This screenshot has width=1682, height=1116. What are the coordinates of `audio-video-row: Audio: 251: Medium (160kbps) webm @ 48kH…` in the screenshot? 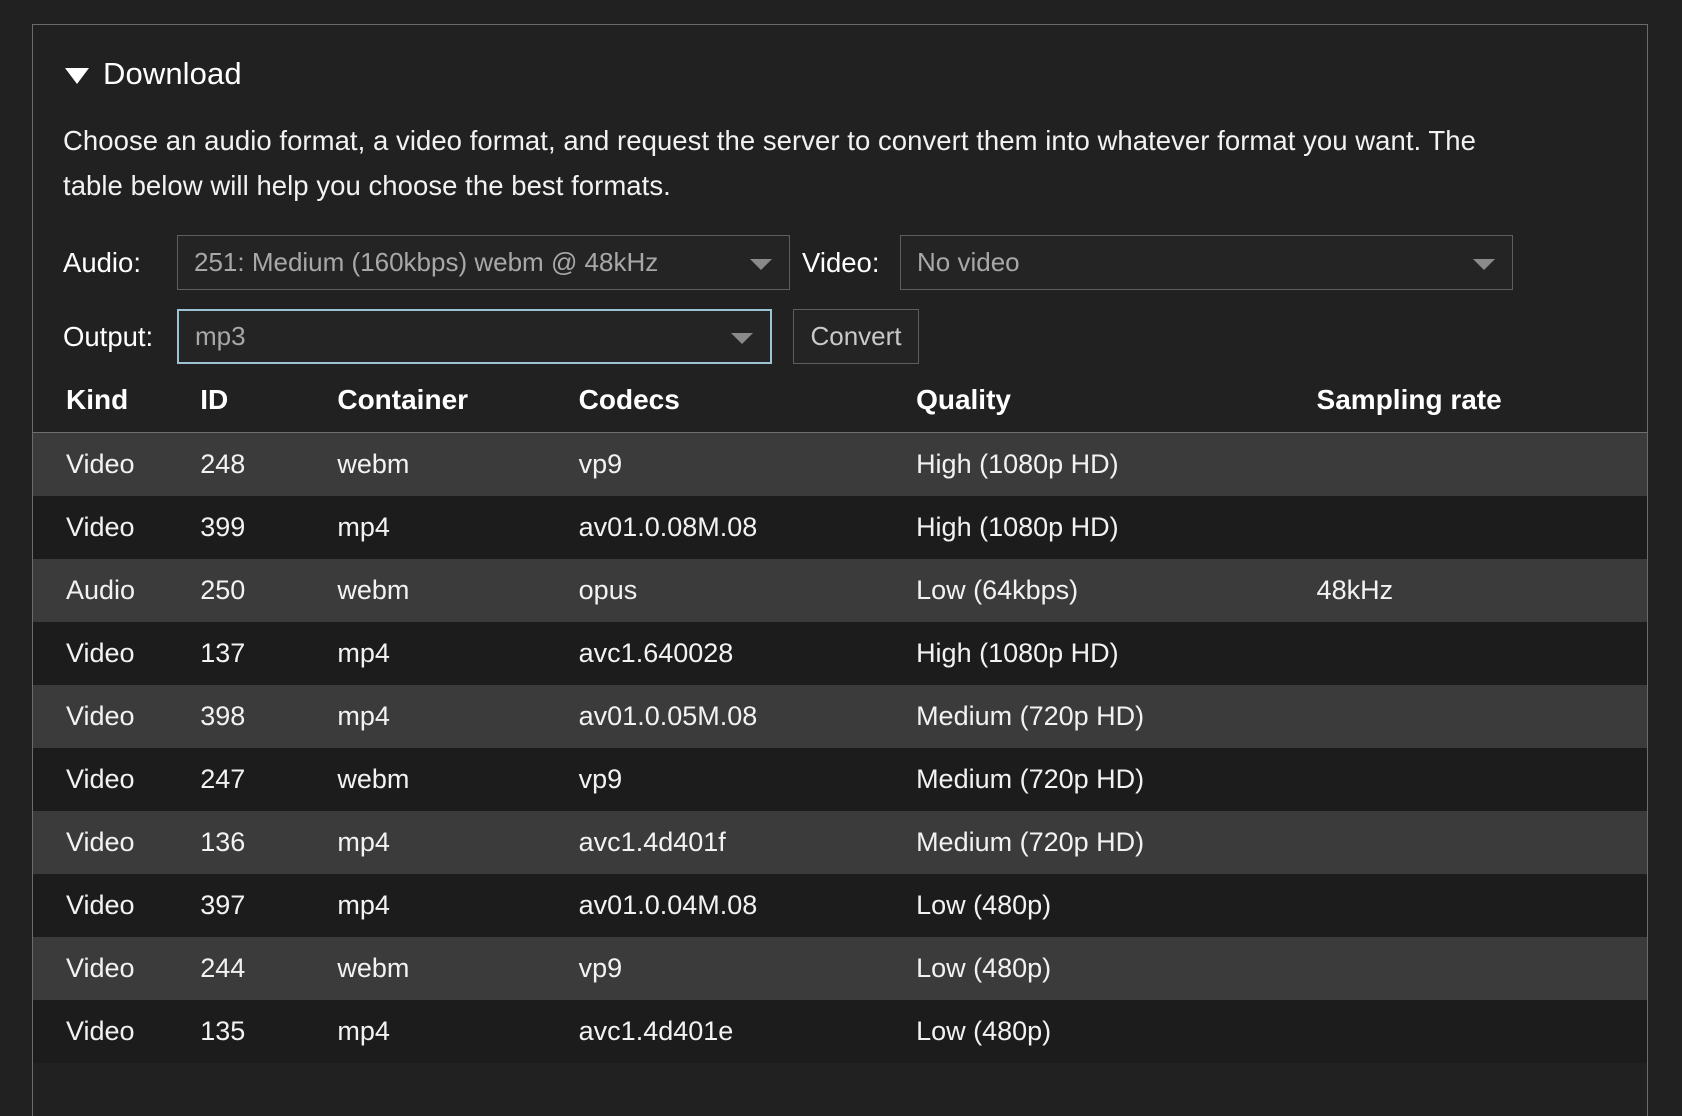 It's located at (840, 262).